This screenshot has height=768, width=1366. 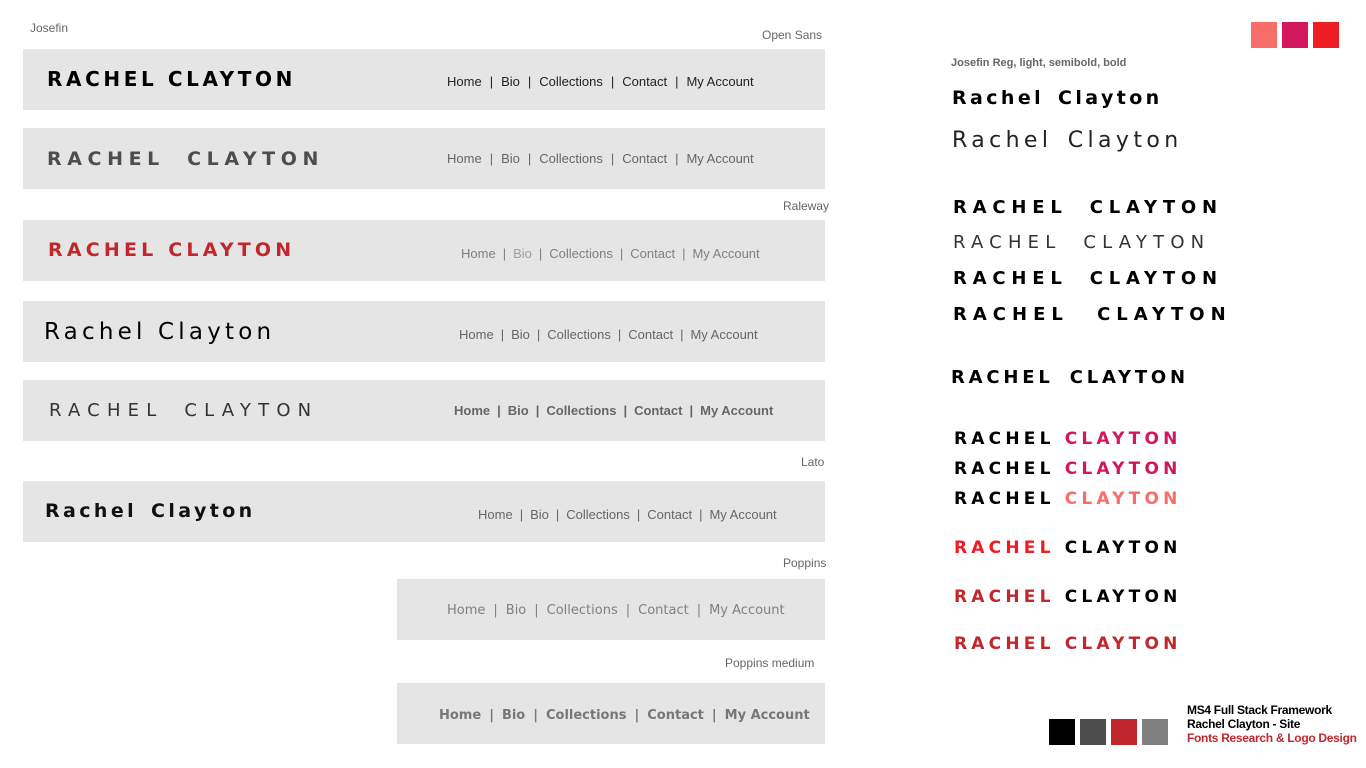 What do you see at coordinates (770, 663) in the screenshot?
I see `label-poppins-medium: Poppins medium` at bounding box center [770, 663].